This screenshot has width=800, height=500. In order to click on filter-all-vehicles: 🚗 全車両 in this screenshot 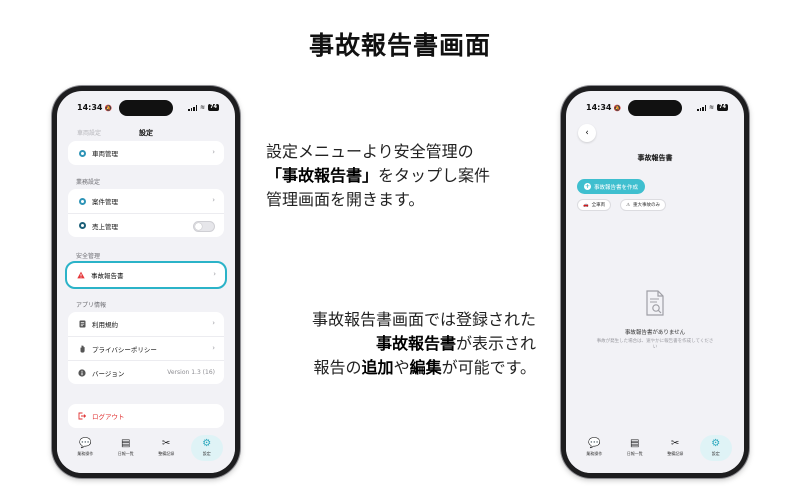, I will do `click(594, 205)`.